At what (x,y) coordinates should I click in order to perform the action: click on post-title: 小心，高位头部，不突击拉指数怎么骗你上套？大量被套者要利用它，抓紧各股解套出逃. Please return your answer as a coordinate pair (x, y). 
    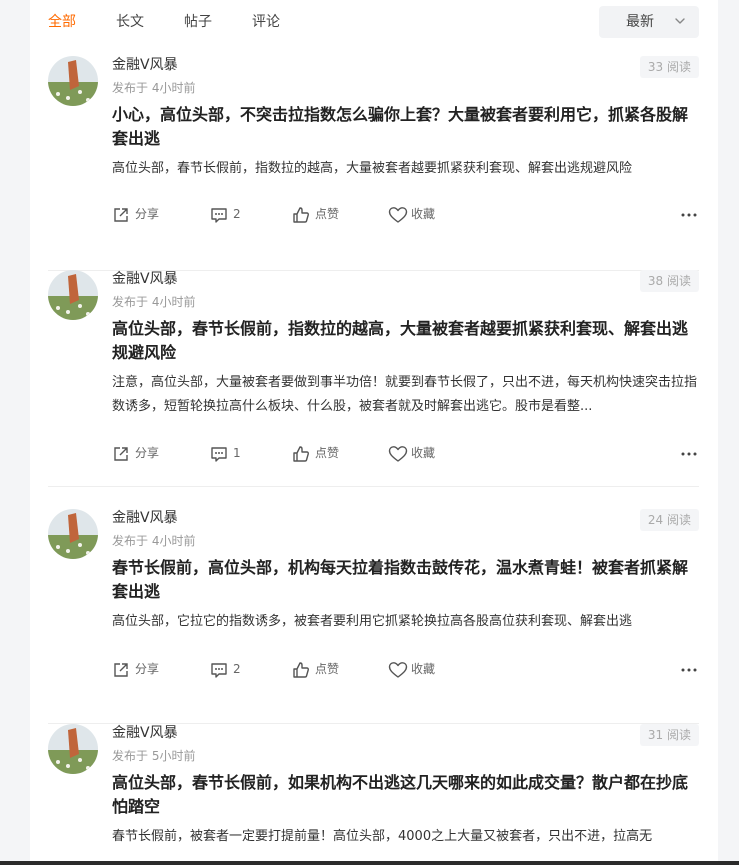
    Looking at the image, I should click on (405, 127).